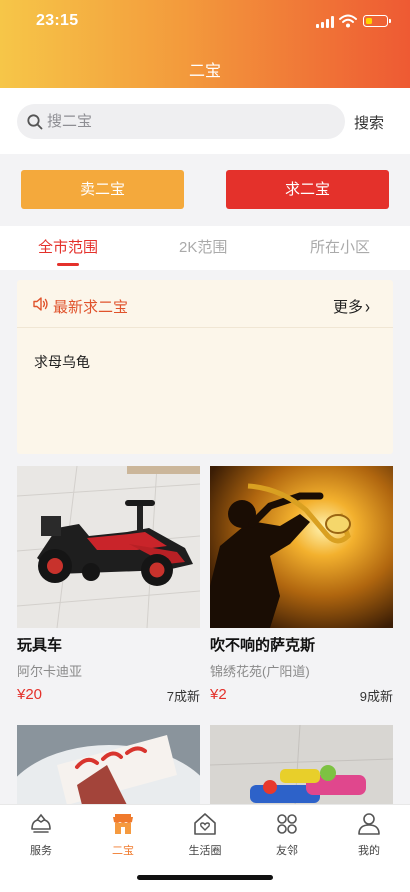 Image resolution: width=410 pixels, height=892 pixels. Describe the element at coordinates (348, 307) in the screenshot. I see `more-label: 更多` at that location.